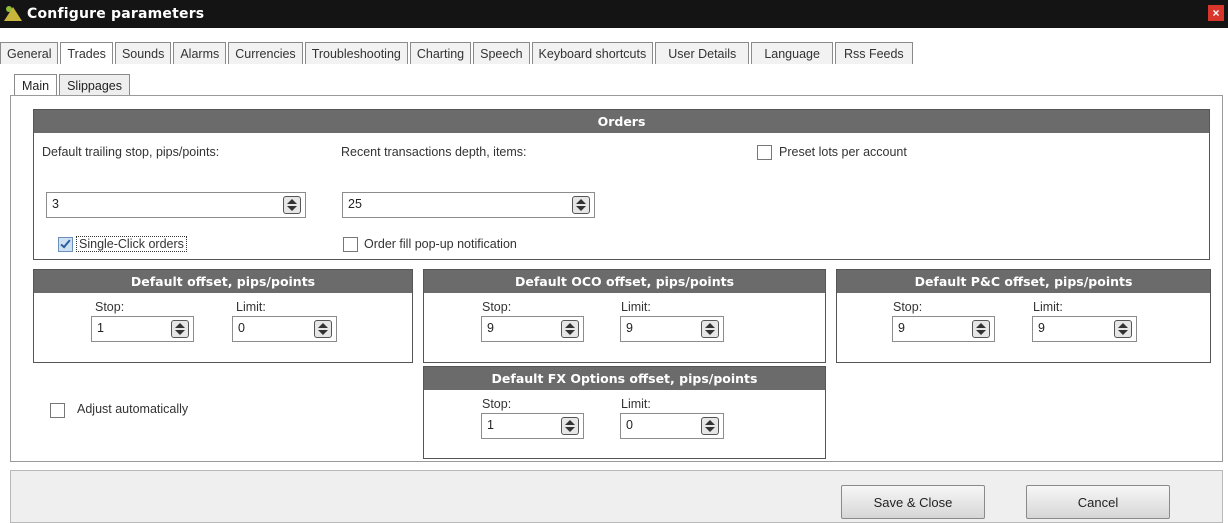 The height and width of the screenshot is (523, 1228). I want to click on fx-offset-limit-label: Limit:, so click(636, 404).